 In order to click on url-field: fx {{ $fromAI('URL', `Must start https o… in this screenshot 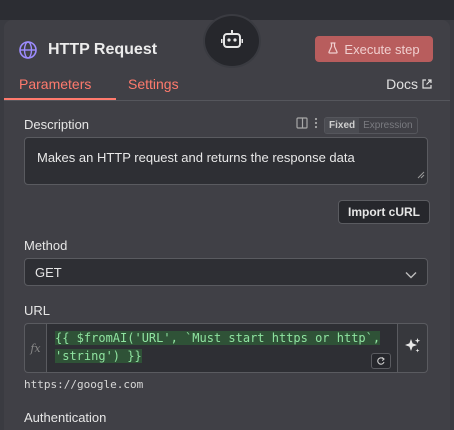, I will do `click(226, 348)`.